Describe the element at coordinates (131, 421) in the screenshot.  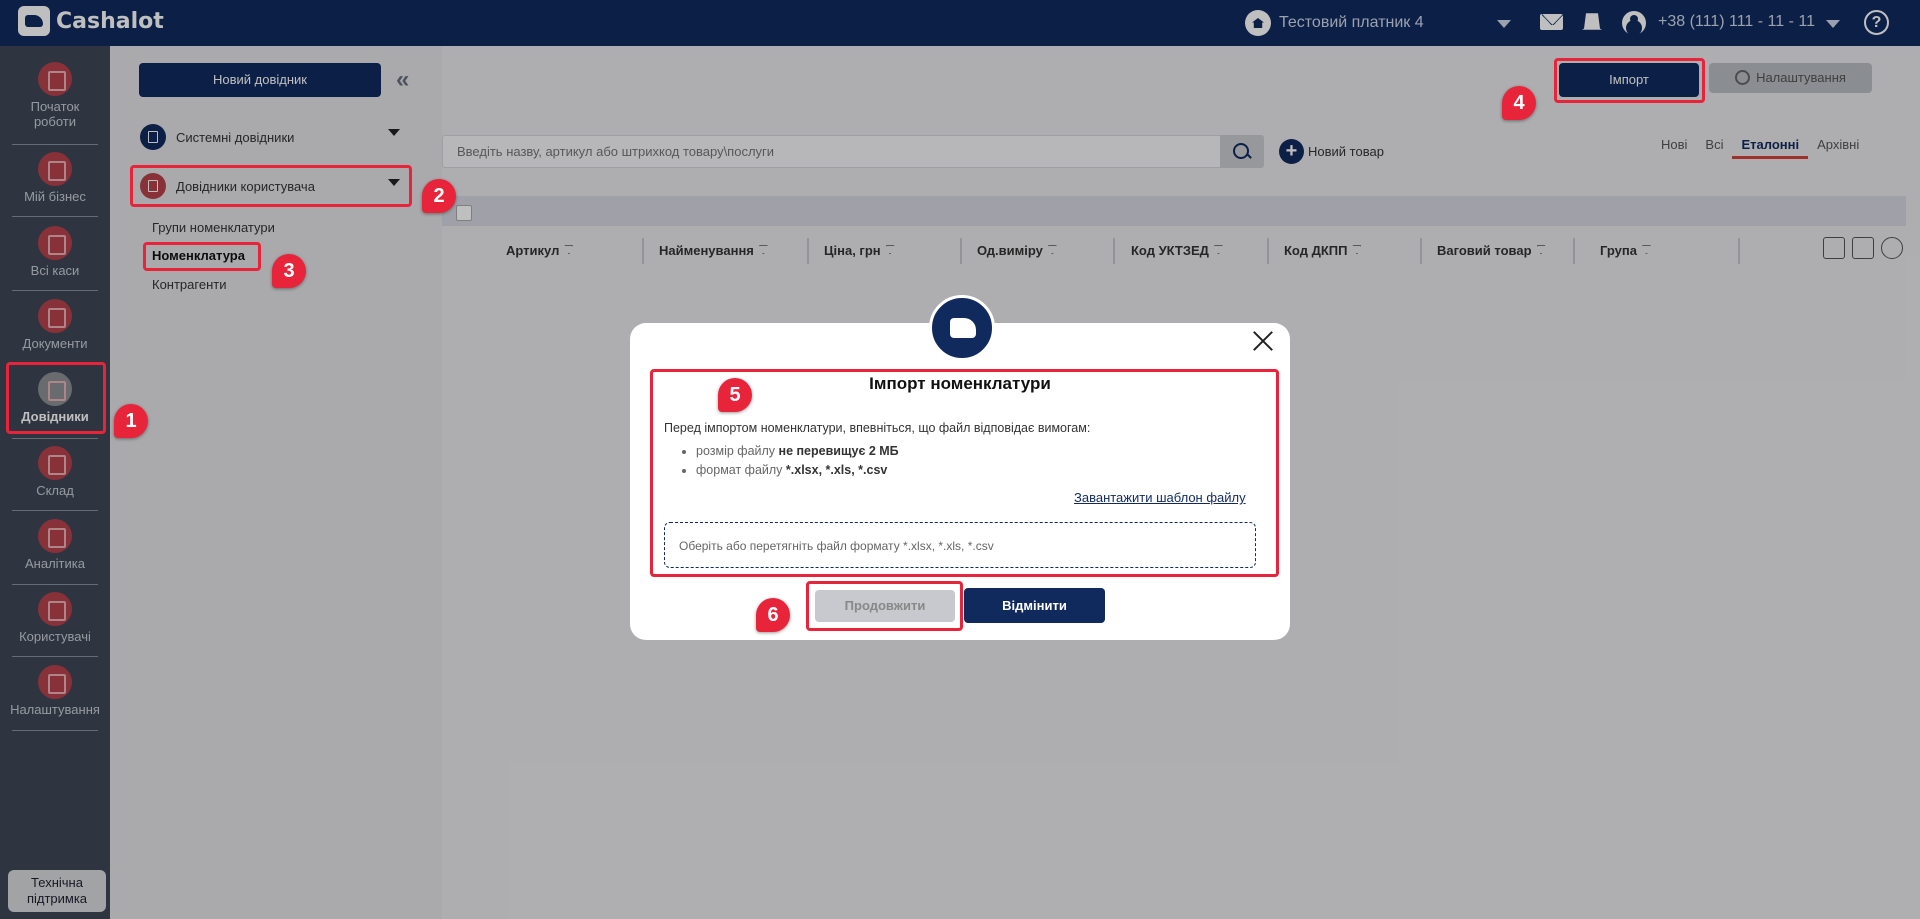
I see `annotation-marker-1: 1` at that location.